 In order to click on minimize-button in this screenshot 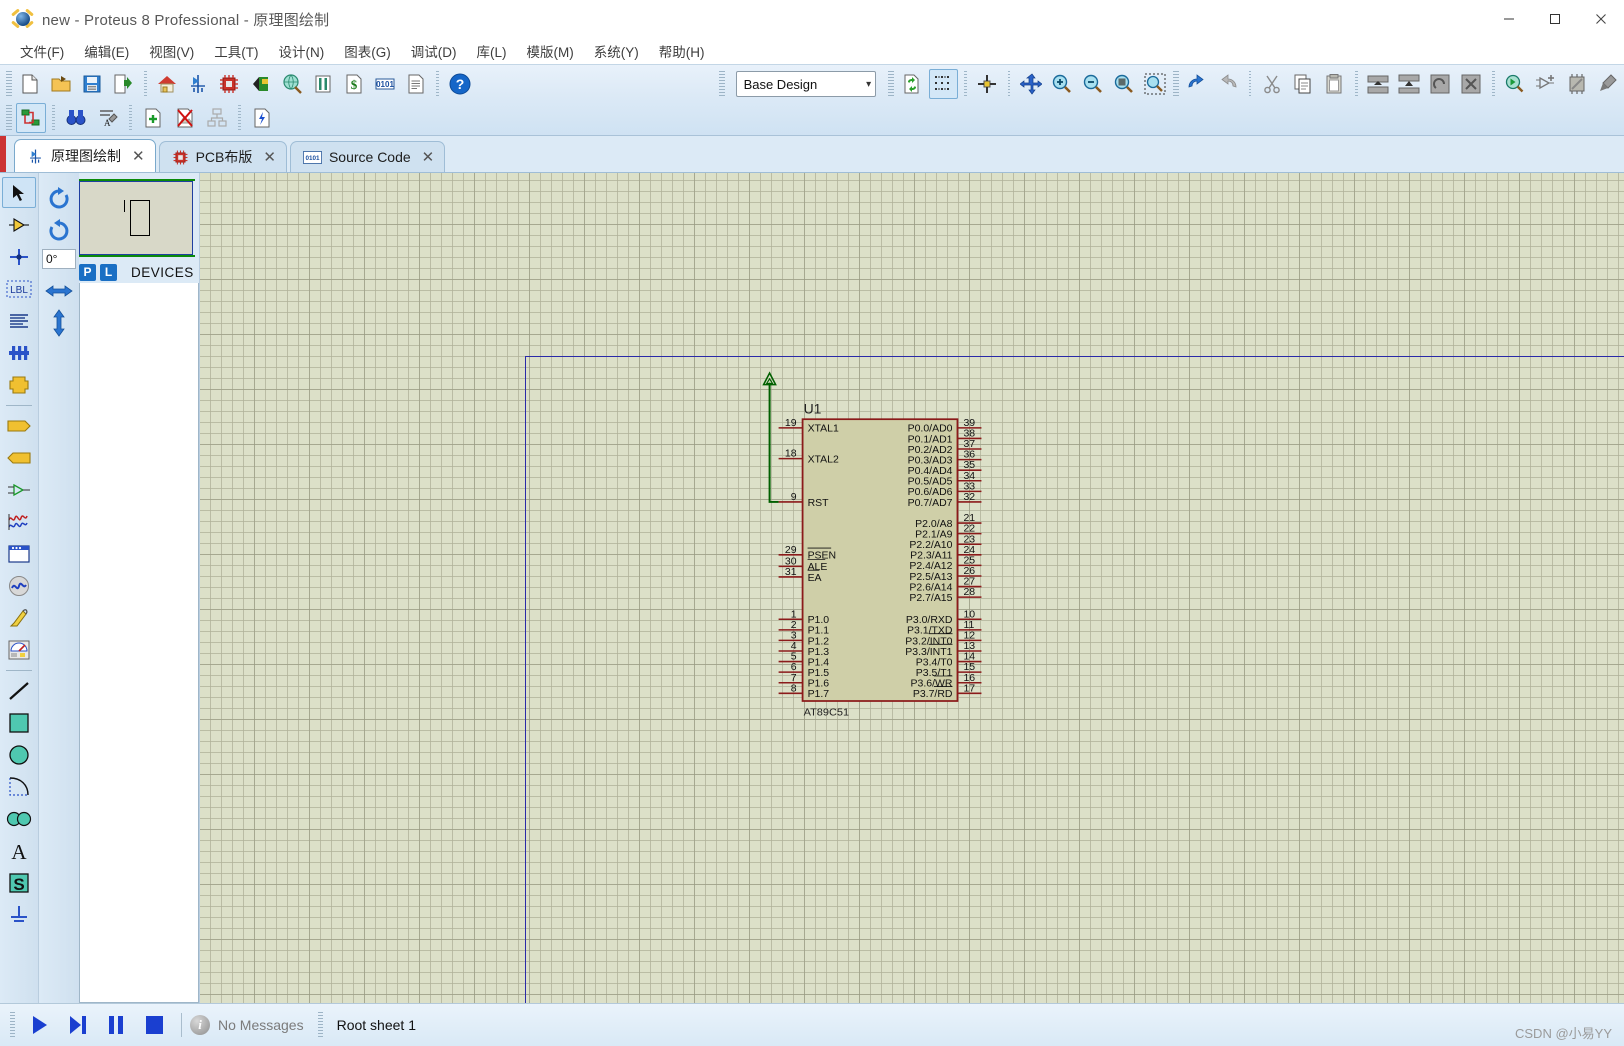, I will do `click(1509, 19)`.